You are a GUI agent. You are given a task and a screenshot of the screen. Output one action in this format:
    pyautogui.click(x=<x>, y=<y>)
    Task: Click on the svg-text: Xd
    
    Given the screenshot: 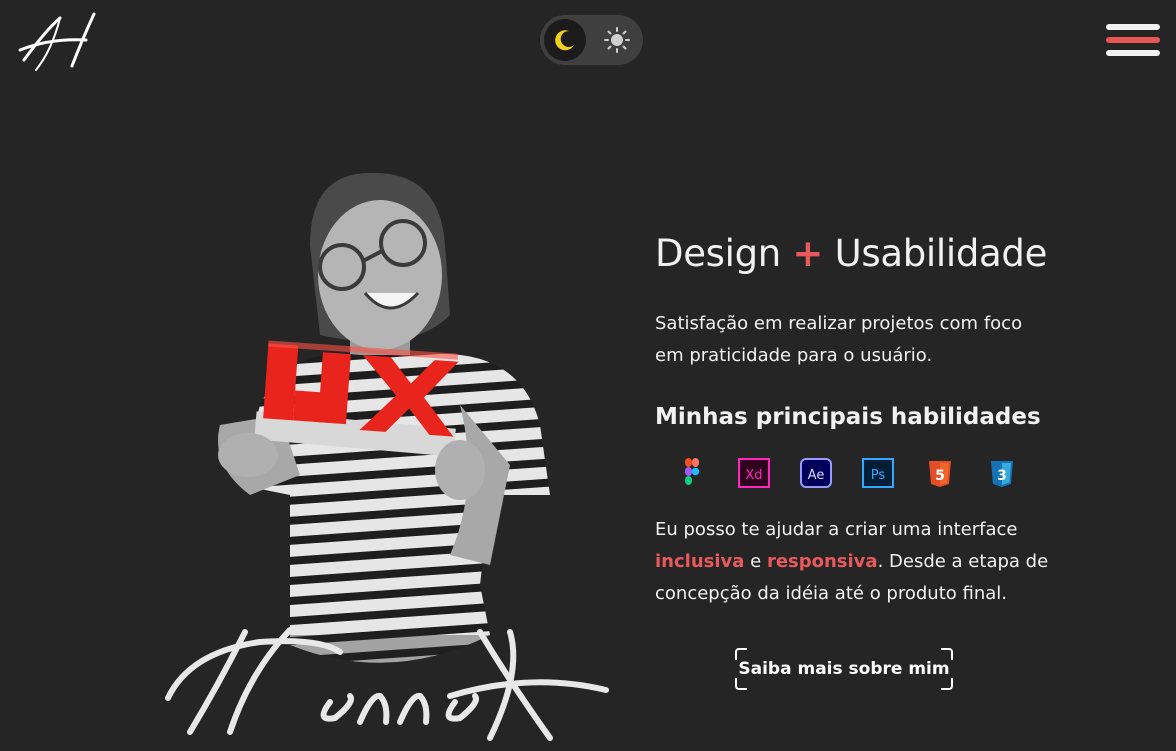 What is the action you would take?
    pyautogui.click(x=753, y=475)
    